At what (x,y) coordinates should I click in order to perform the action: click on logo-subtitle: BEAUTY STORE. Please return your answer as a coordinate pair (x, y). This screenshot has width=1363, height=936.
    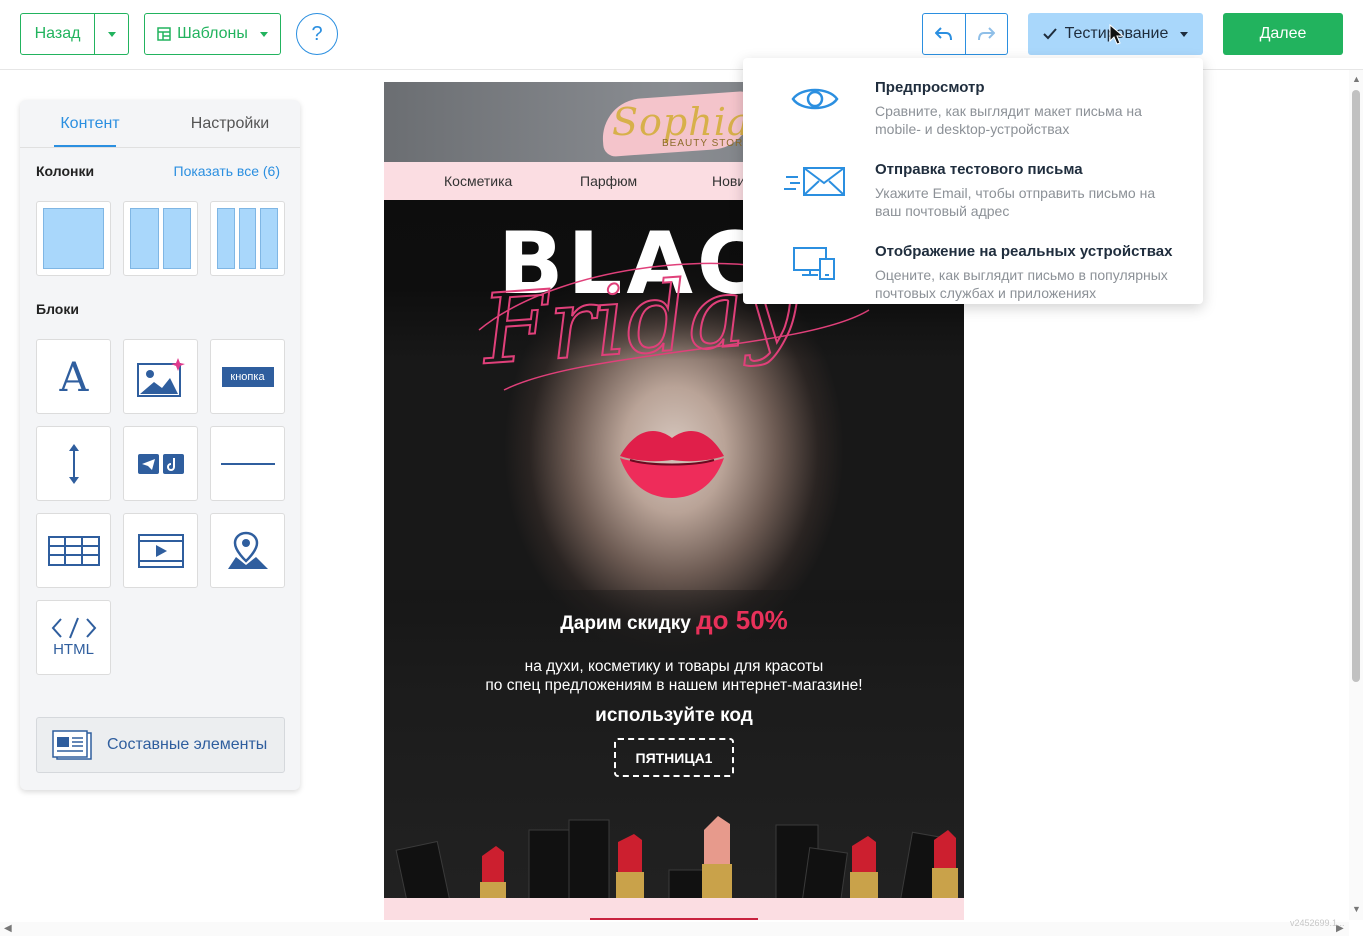
    Looking at the image, I should click on (706, 143).